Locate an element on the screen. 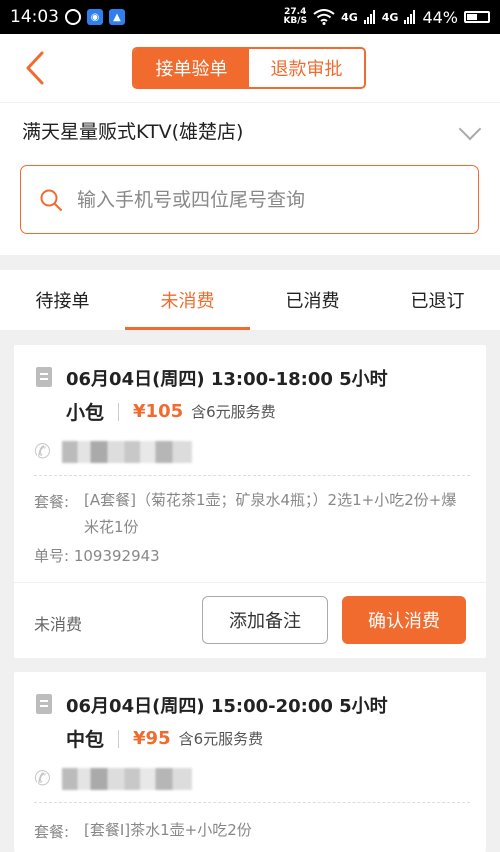 The height and width of the screenshot is (852, 500). package-details: [A套餐]（菊花茶1壶；矿泉水4瓶；）2选1+小吃2份+爆米花1份 is located at coordinates (270, 513).